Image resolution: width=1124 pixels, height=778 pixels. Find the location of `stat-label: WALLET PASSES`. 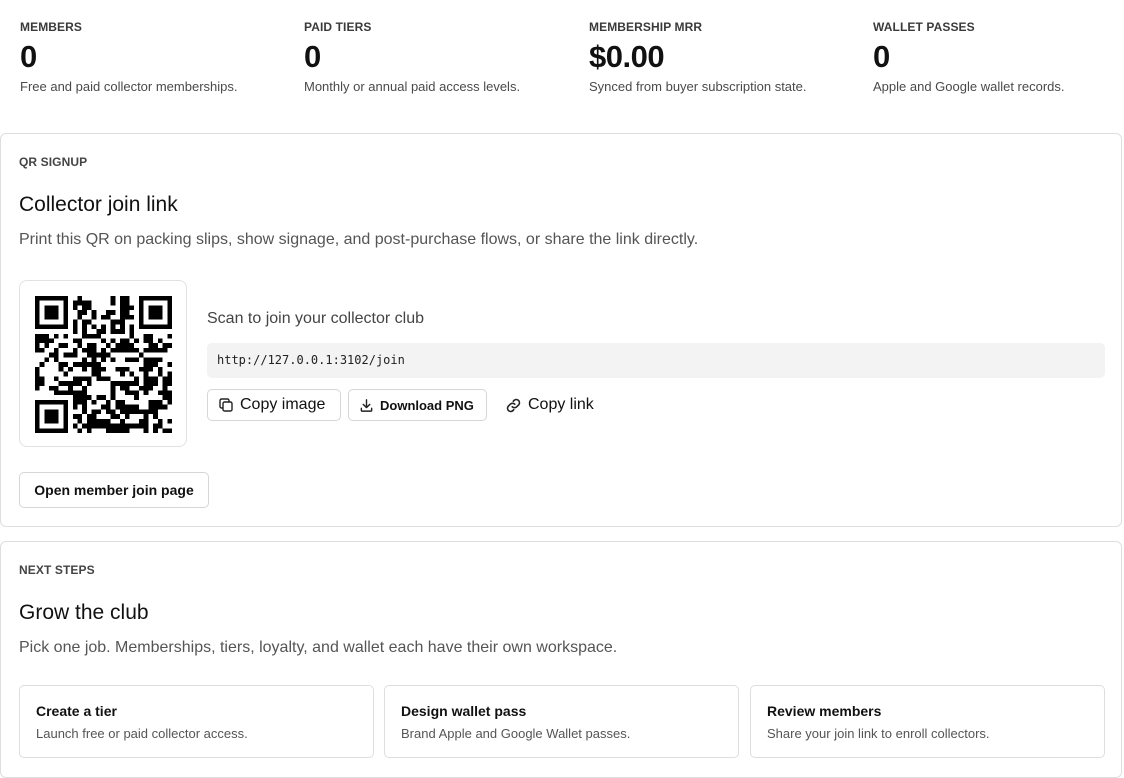

stat-label: WALLET PASSES is located at coordinates (924, 27).